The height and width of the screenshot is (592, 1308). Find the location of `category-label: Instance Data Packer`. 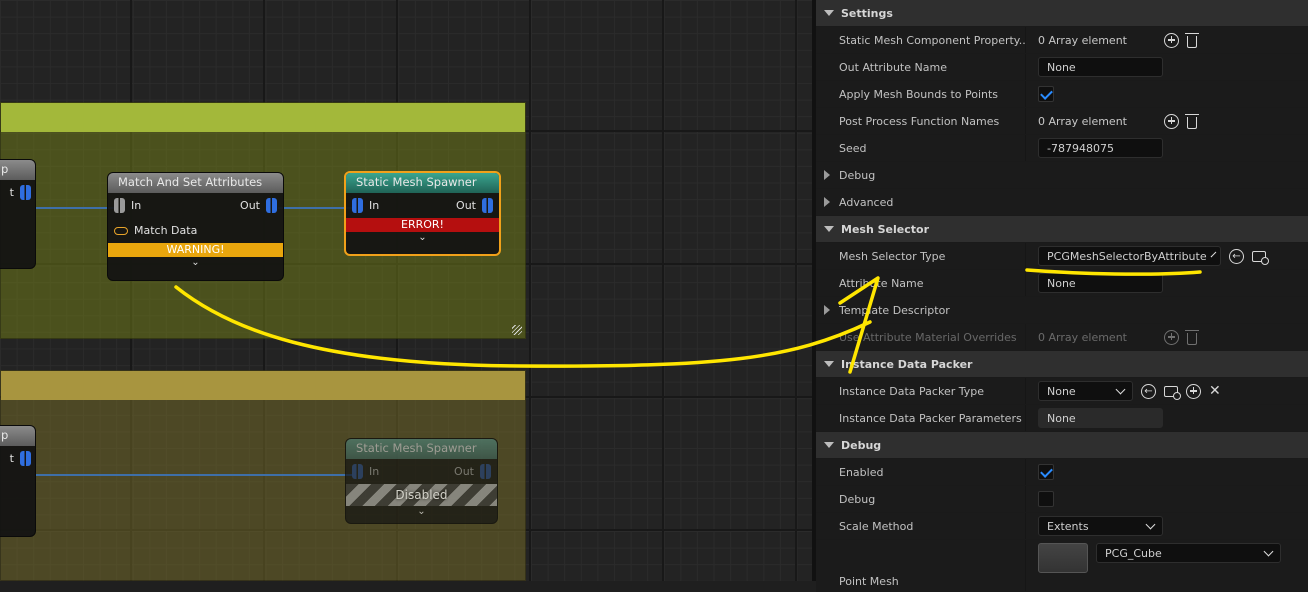

category-label: Instance Data Packer is located at coordinates (907, 364).